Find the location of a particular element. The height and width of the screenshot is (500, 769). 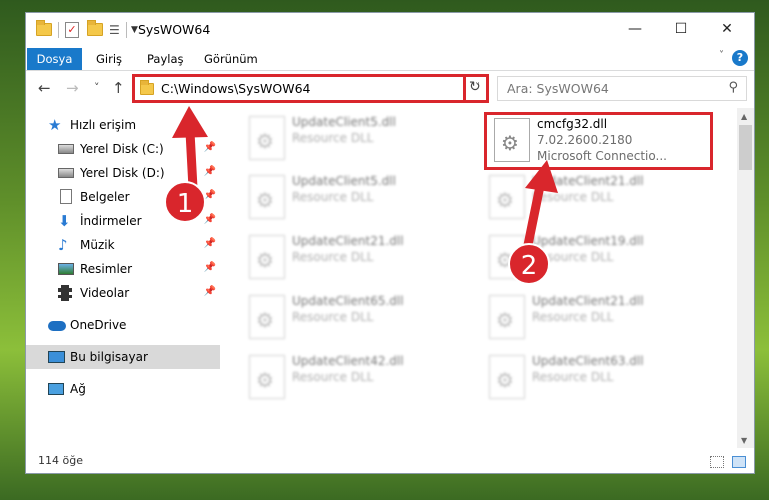

search-box: Ara: SysWOW64 ⚲ is located at coordinates (622, 88).